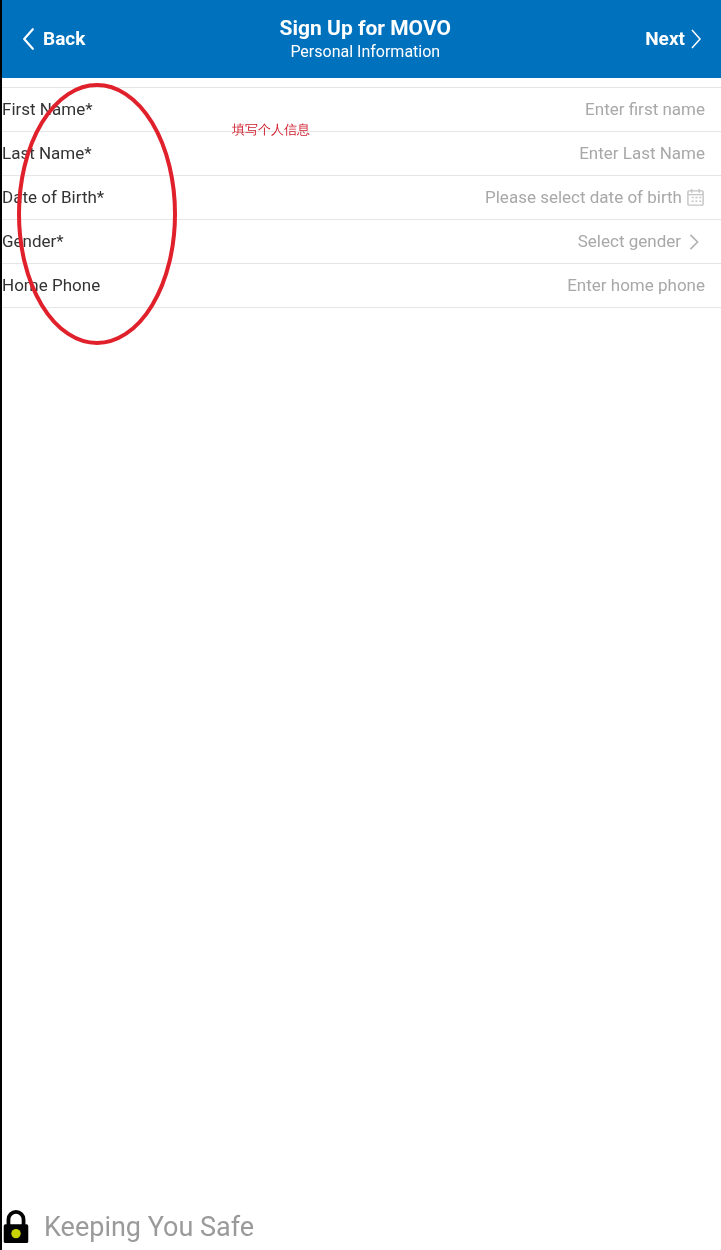 The image size is (721, 1250). Describe the element at coordinates (365, 52) in the screenshot. I see `page-subtitle: Personal Information` at that location.